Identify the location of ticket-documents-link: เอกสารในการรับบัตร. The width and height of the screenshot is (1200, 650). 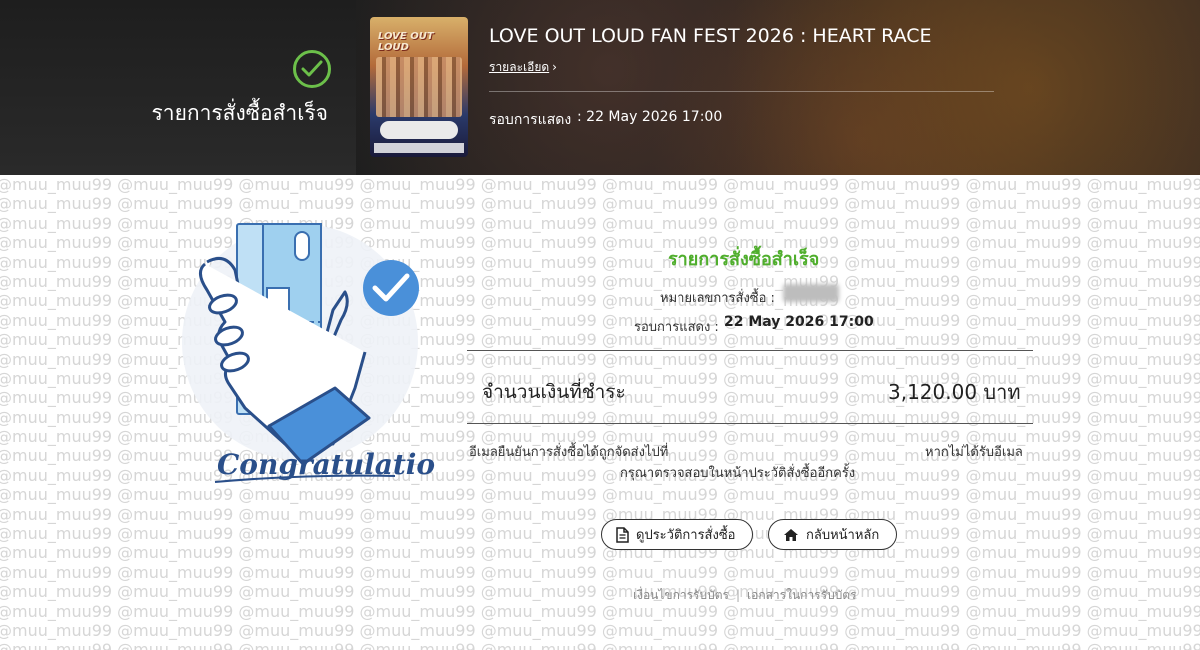
(802, 595).